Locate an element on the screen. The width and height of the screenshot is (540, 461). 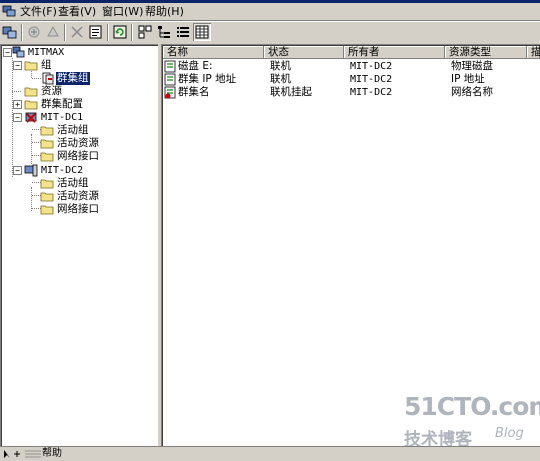
toolbar is located at coordinates (270, 33).